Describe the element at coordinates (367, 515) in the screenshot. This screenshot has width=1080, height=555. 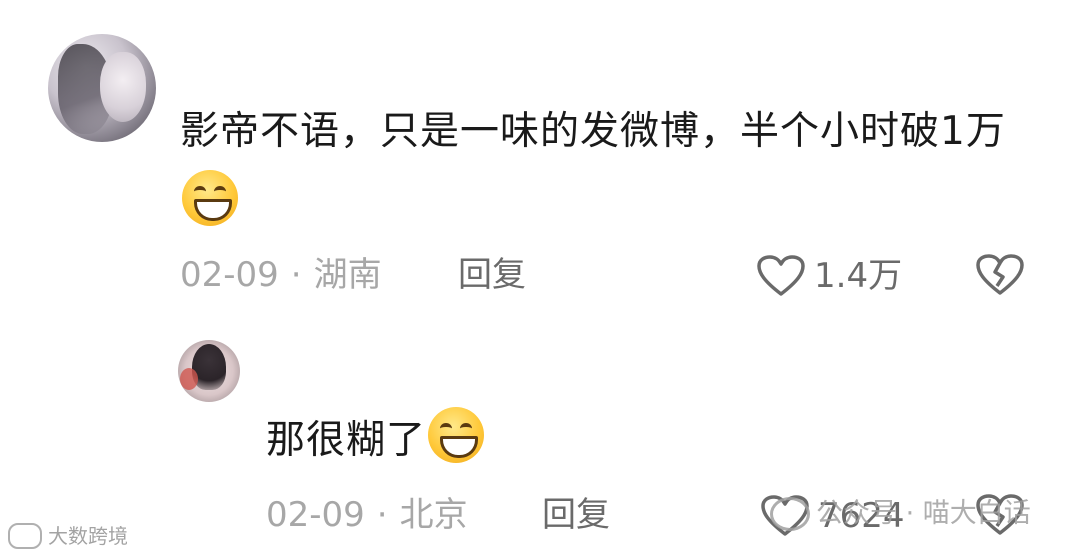
I see `reply-meta: 02-09 · 北京` at that location.